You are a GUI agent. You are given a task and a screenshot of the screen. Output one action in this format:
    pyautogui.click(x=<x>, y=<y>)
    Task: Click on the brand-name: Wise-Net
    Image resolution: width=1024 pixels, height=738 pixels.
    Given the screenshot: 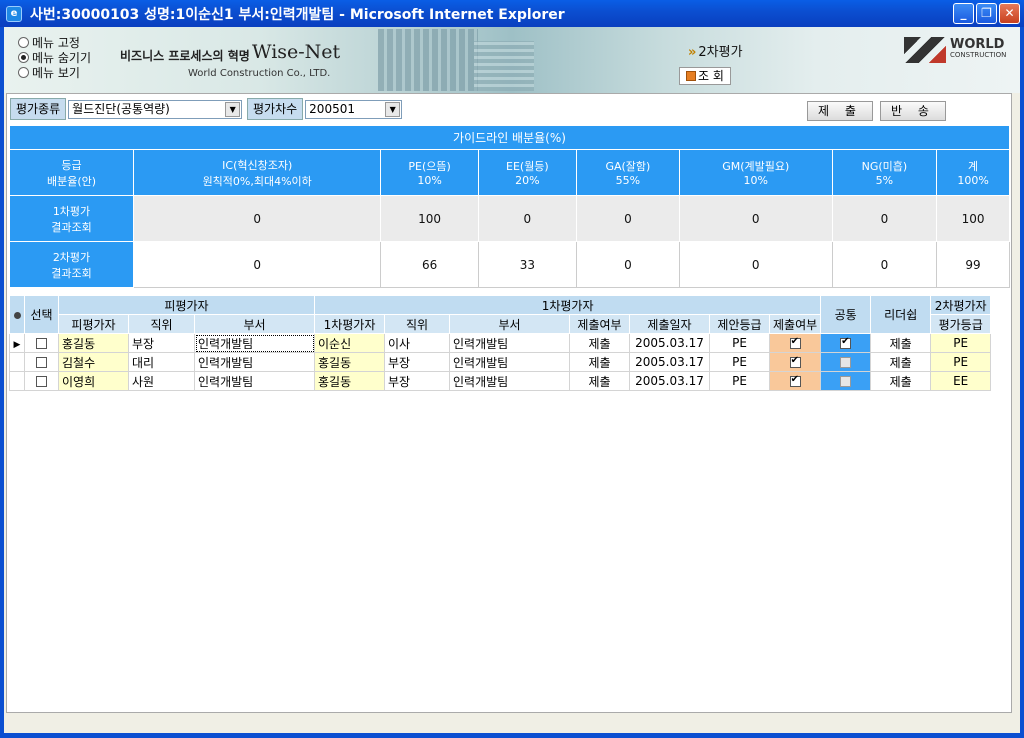 What is the action you would take?
    pyautogui.click(x=296, y=52)
    